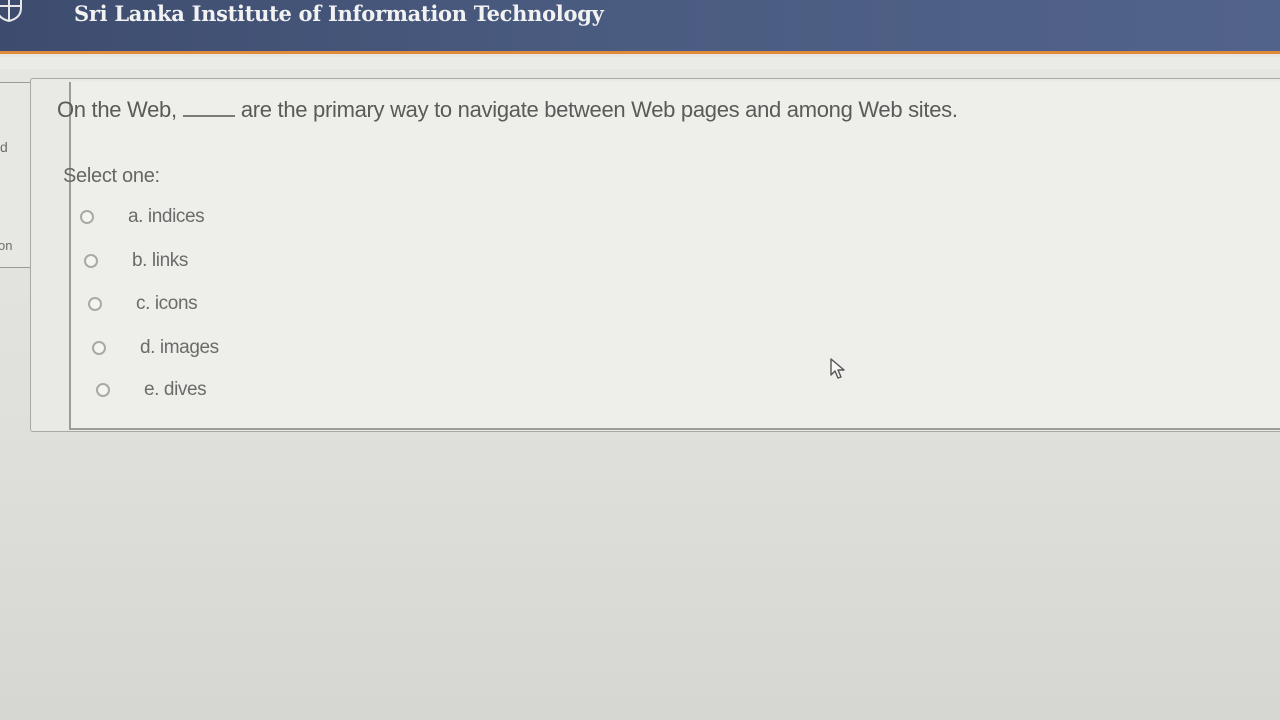 The width and height of the screenshot is (1280, 720). What do you see at coordinates (87, 217) in the screenshot?
I see `radio-button-a` at bounding box center [87, 217].